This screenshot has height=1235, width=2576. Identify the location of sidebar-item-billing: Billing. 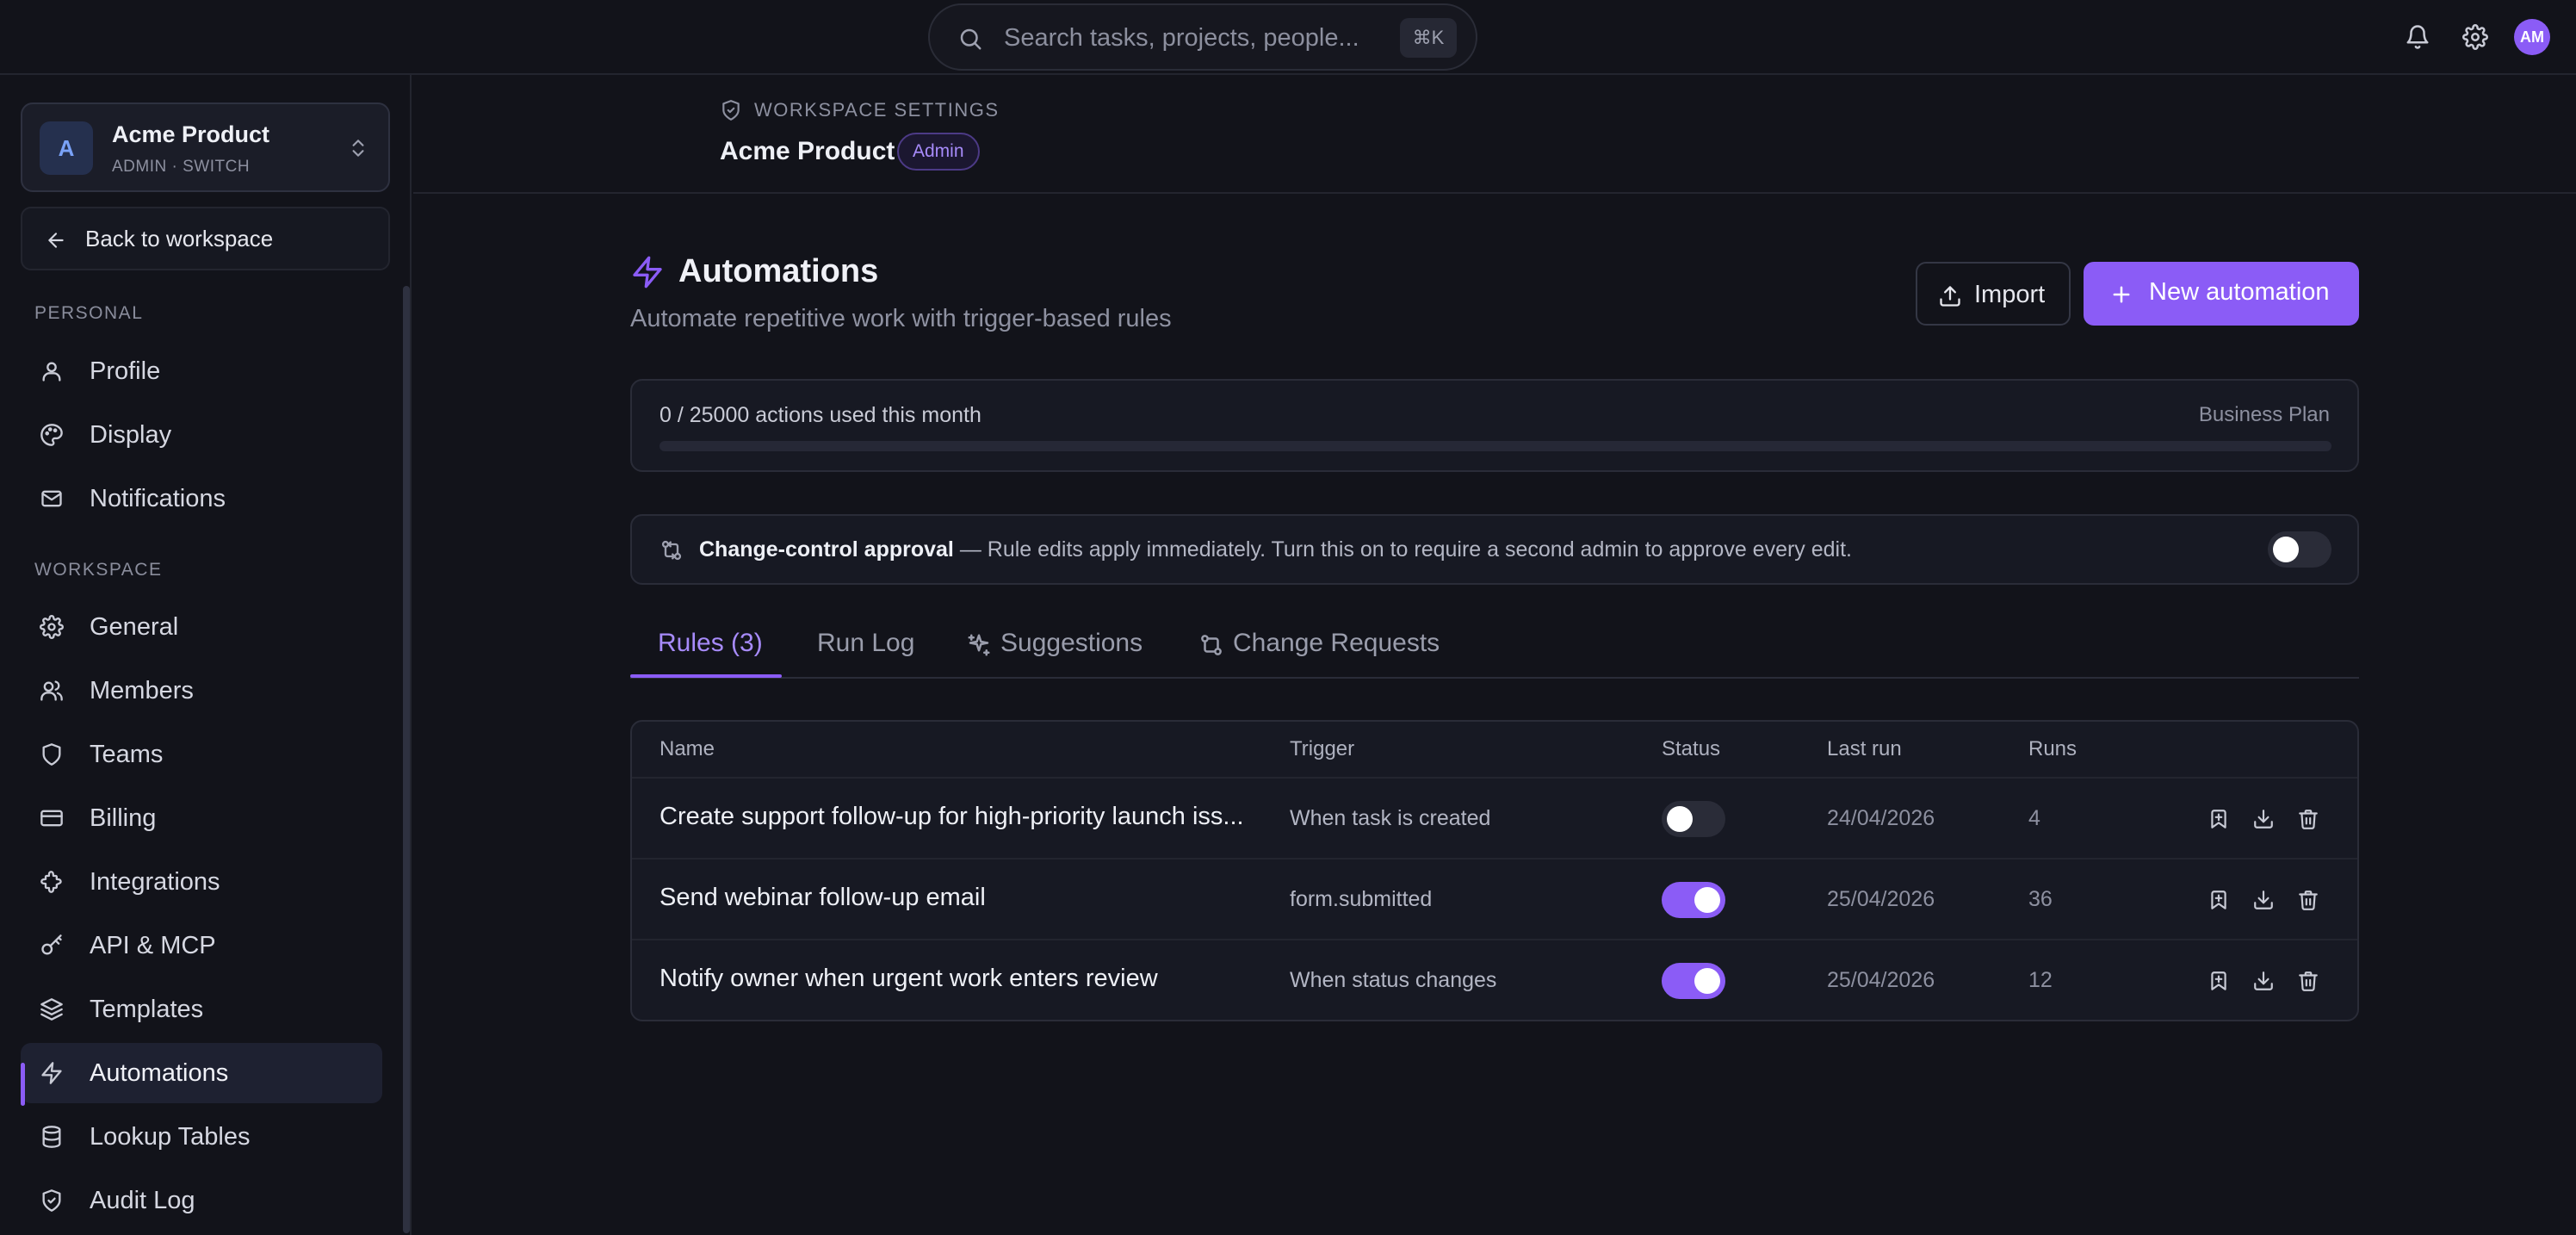
(202, 818).